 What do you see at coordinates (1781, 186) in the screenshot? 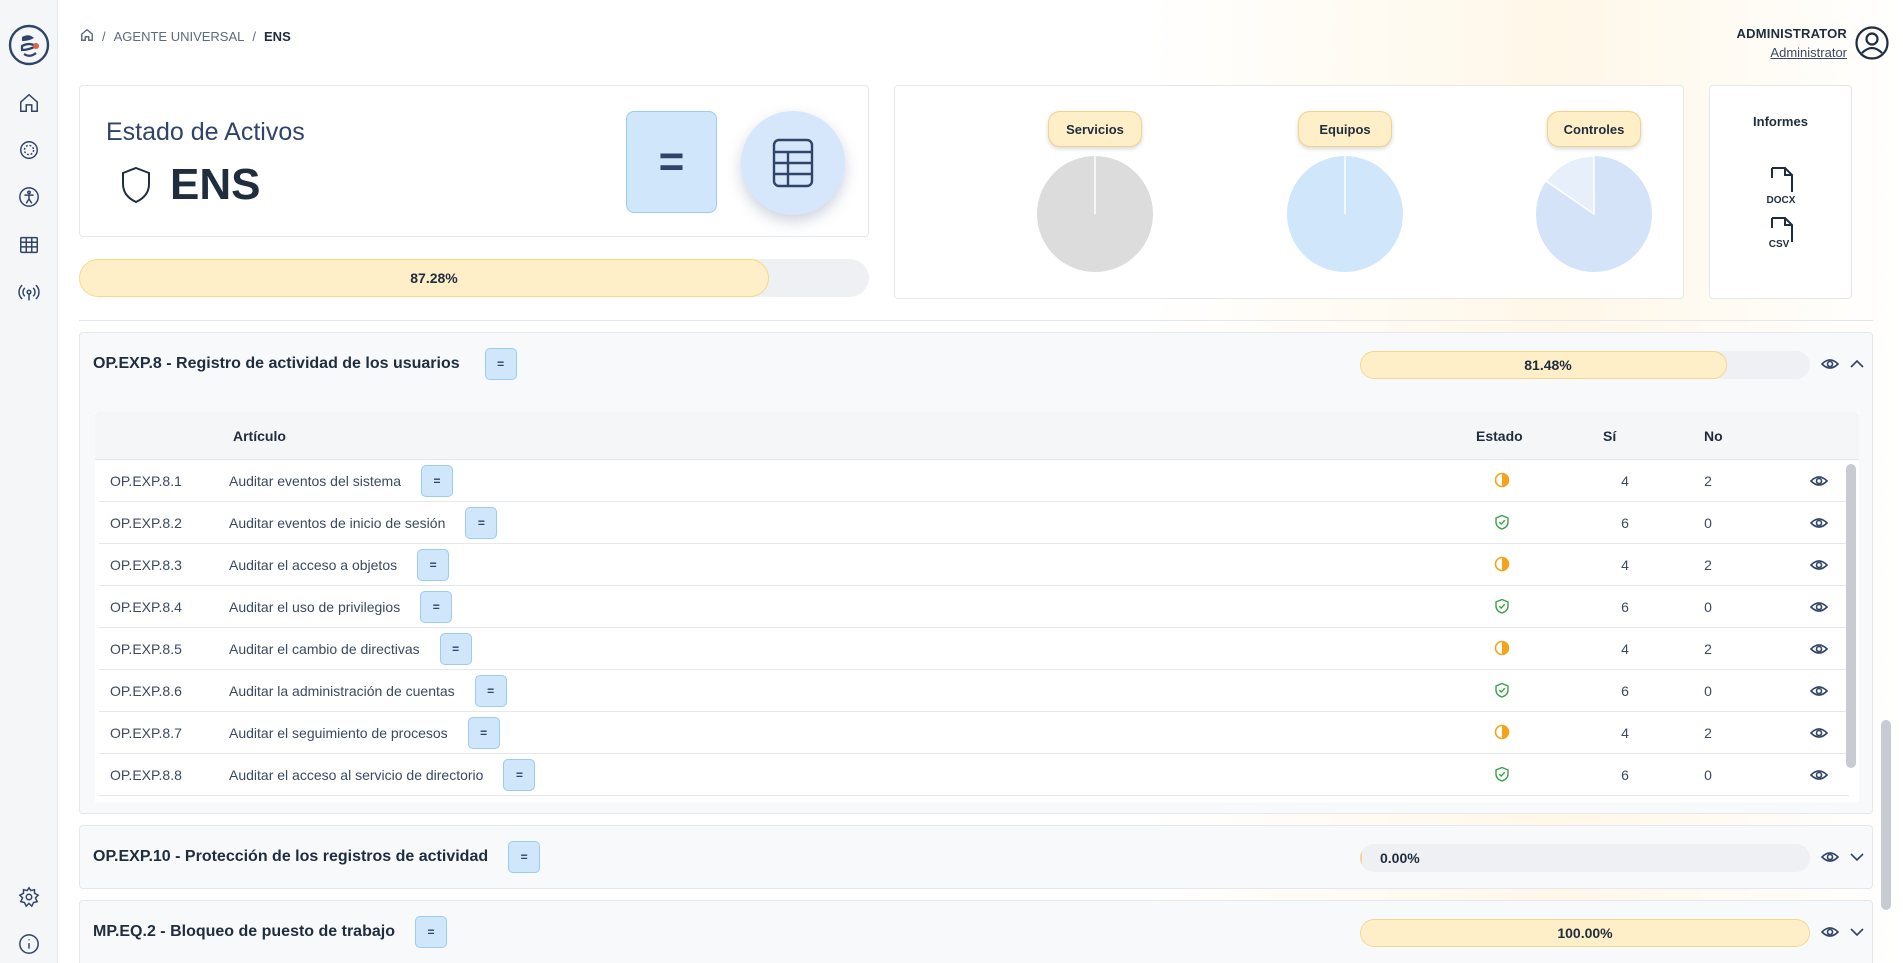
I see `docx-download-icon: DOCX` at bounding box center [1781, 186].